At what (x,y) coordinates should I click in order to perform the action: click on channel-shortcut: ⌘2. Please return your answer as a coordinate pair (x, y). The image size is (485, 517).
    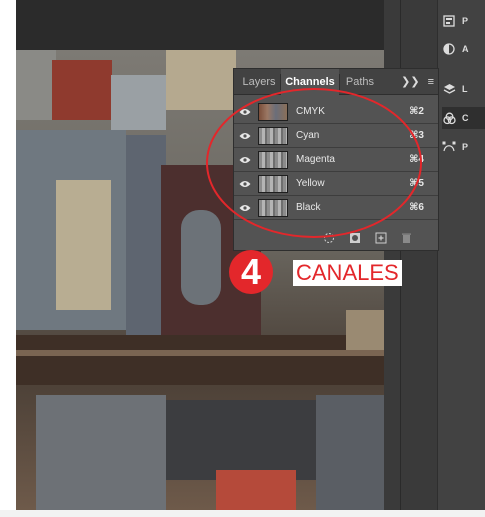
    Looking at the image, I should click on (416, 111).